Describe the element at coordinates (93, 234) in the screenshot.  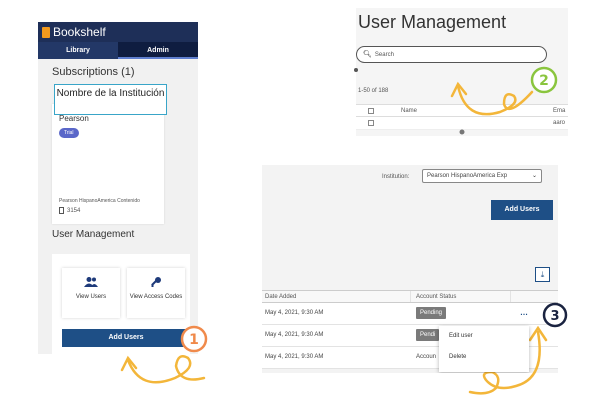
I see `user-management-heading: User Management` at that location.